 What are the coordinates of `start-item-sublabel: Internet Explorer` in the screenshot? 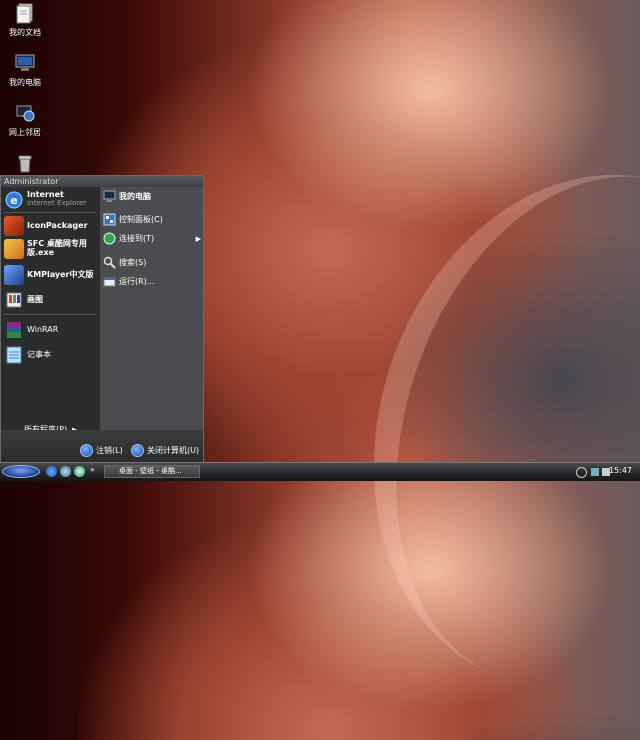 It's located at (57, 203).